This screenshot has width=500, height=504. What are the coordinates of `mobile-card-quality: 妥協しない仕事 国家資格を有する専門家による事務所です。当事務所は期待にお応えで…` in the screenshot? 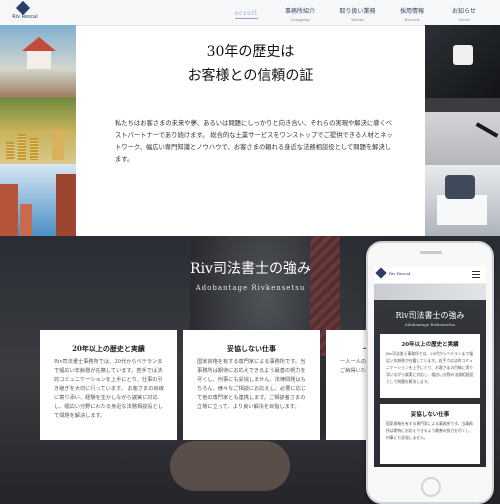 It's located at (430, 434).